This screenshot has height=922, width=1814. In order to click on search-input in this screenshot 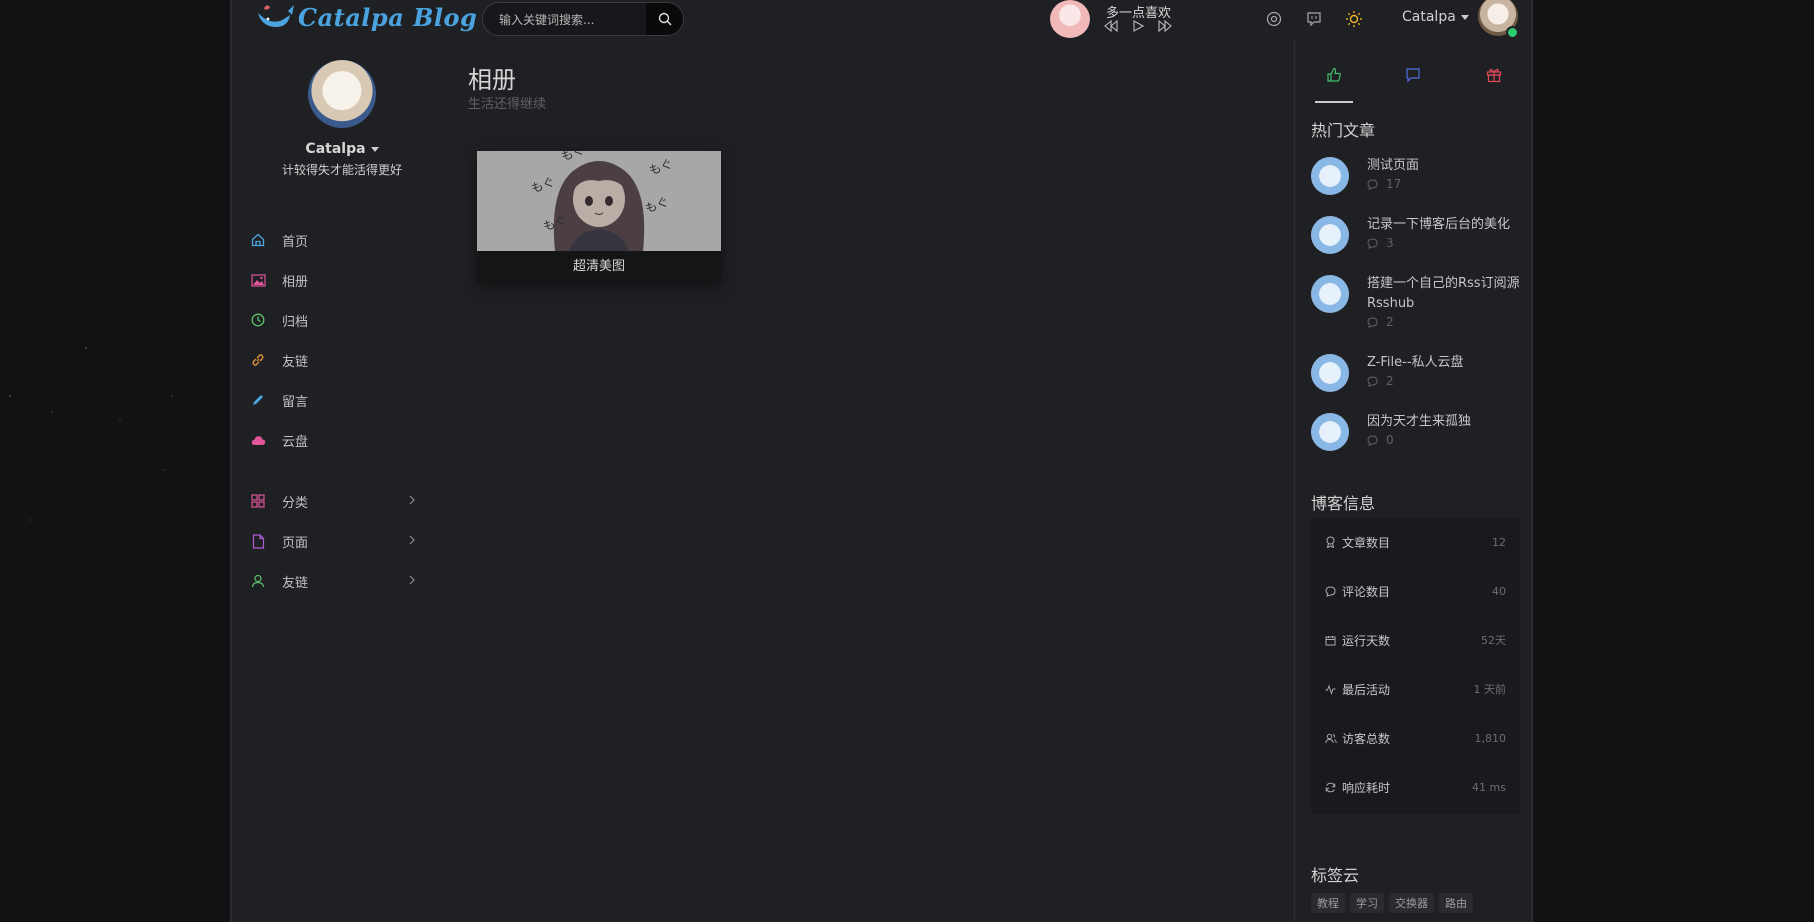, I will do `click(569, 19)`.